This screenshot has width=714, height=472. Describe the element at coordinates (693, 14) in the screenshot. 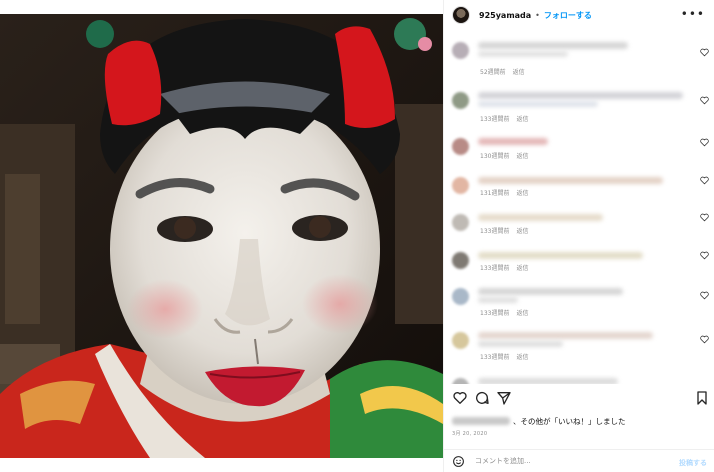

I see `more-icon: •••` at that location.